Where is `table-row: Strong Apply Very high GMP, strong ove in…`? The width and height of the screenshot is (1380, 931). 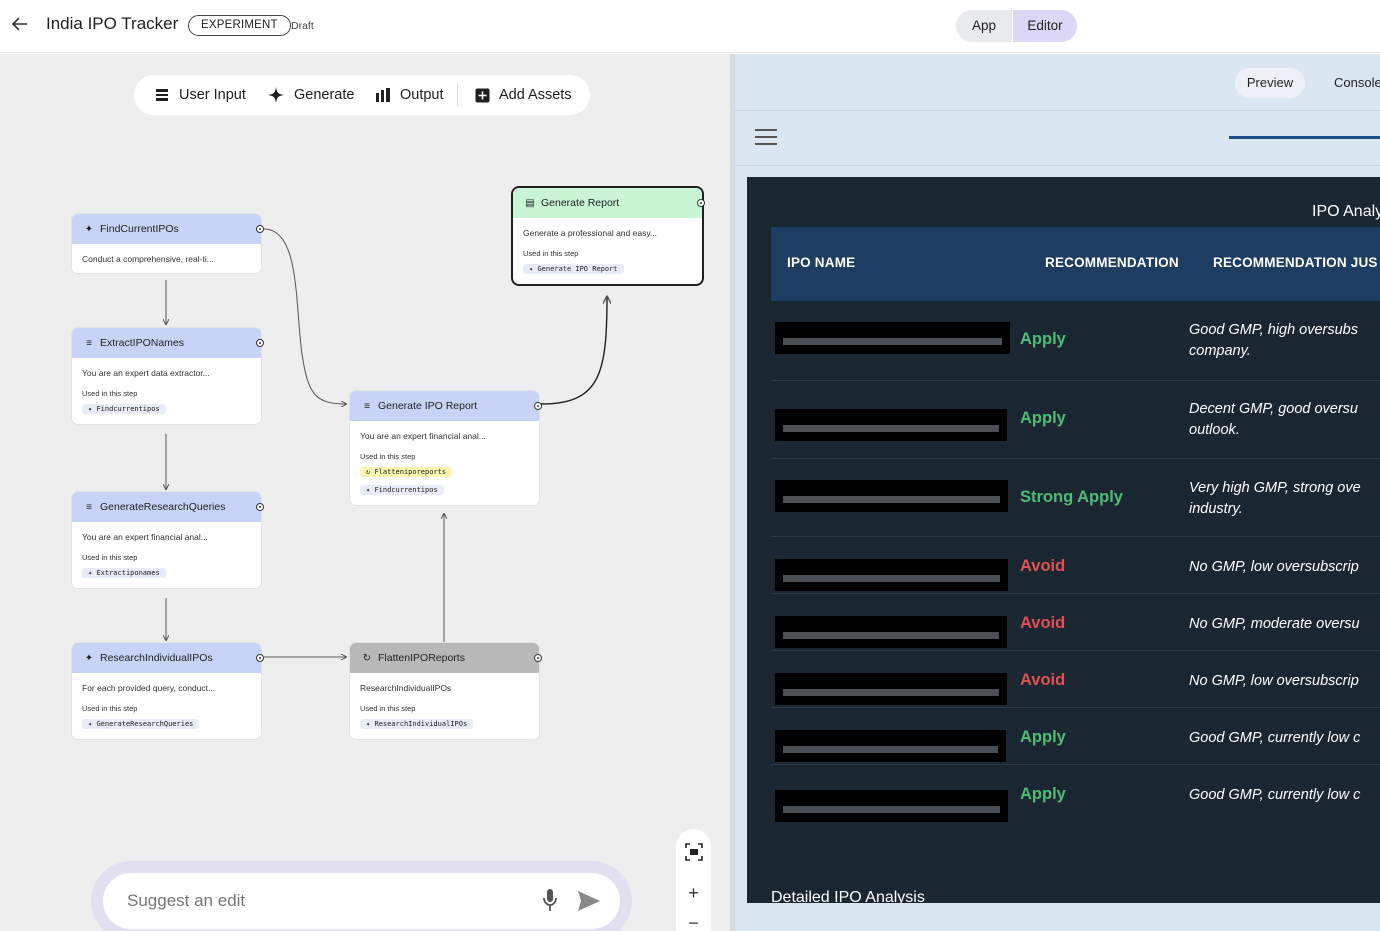
table-row: Strong Apply Very high GMP, strong ove in… is located at coordinates (1075, 498).